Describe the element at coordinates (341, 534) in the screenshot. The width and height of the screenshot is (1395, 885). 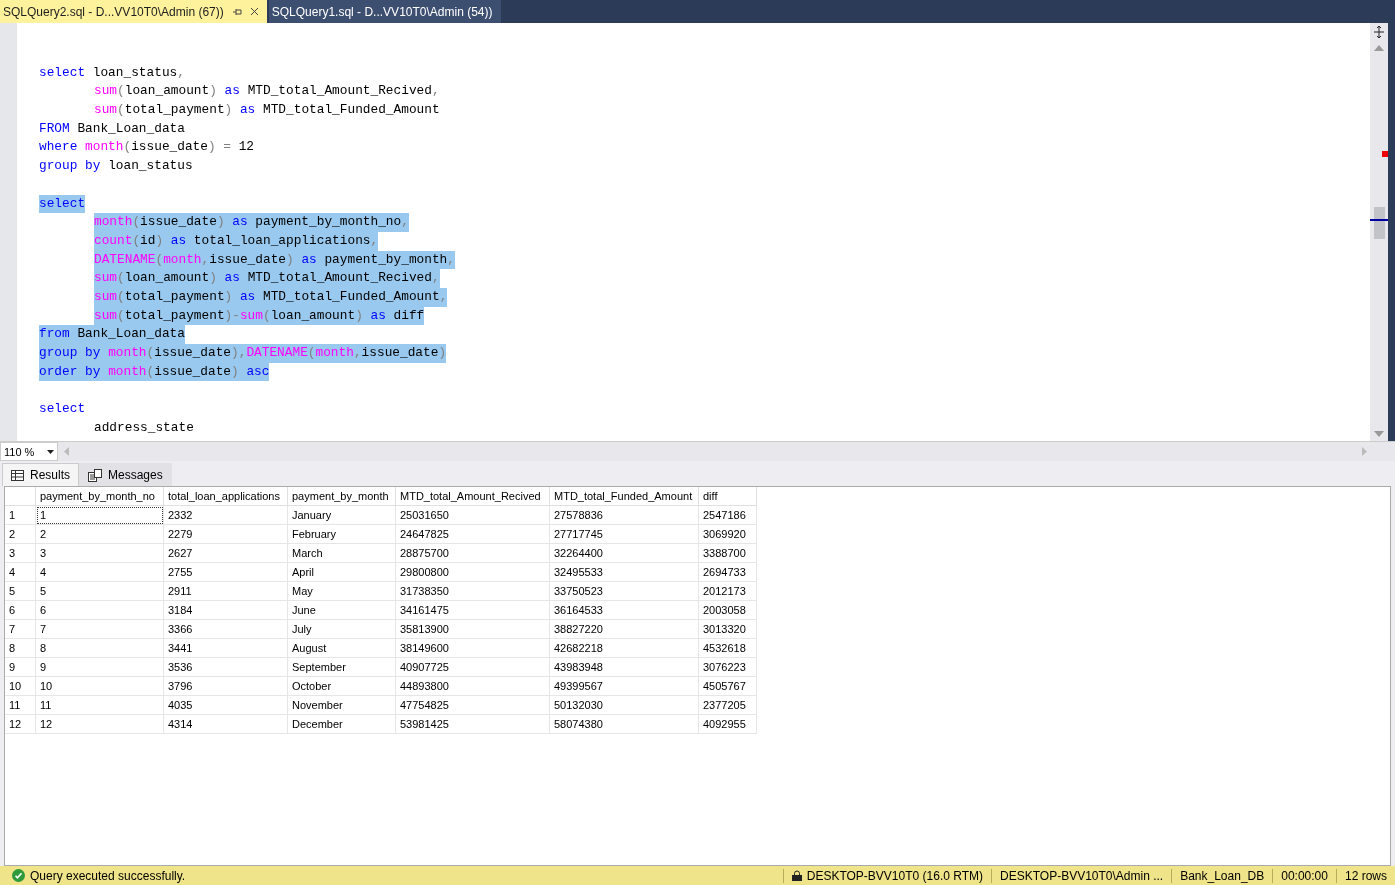
I see `table-cell: February` at that location.